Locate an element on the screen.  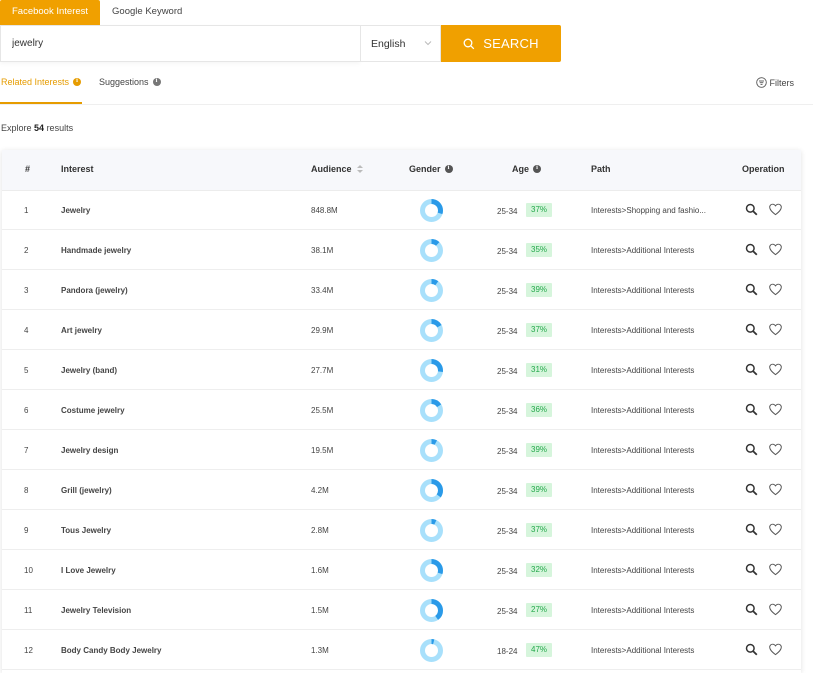
tab-suggestions: Suggestions is located at coordinates (130, 82).